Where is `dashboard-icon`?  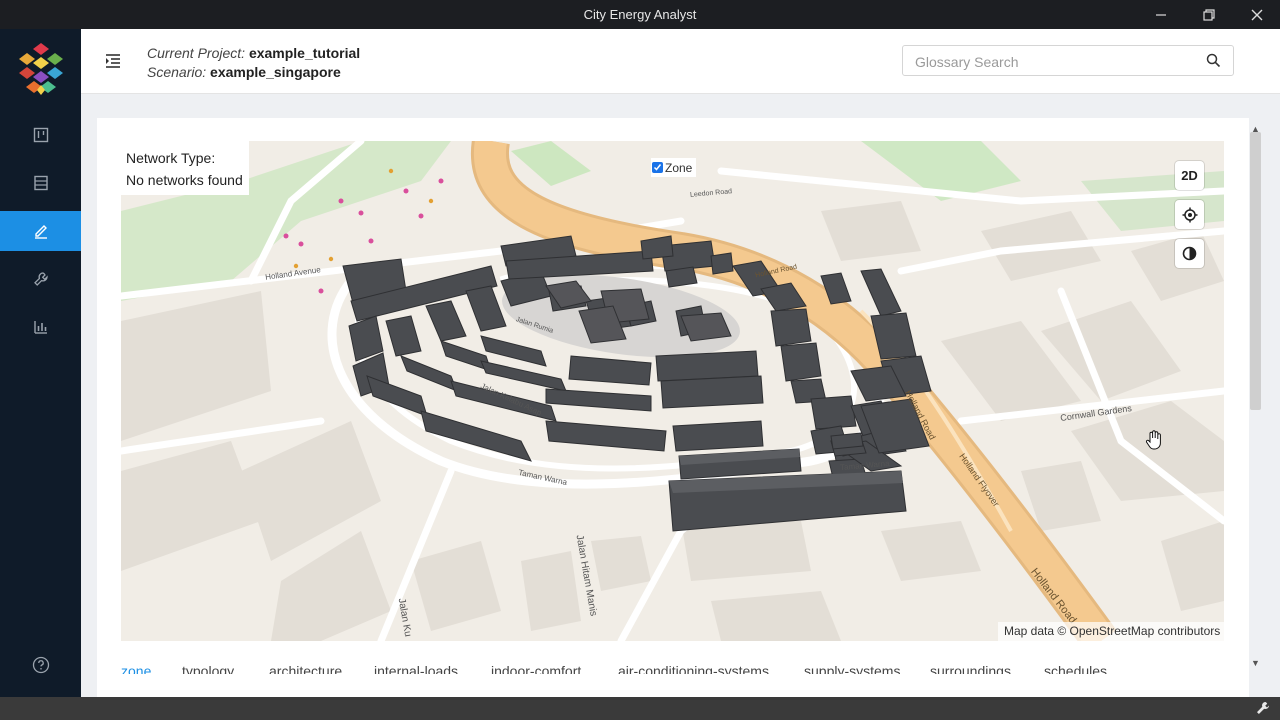
dashboard-icon is located at coordinates (40, 327).